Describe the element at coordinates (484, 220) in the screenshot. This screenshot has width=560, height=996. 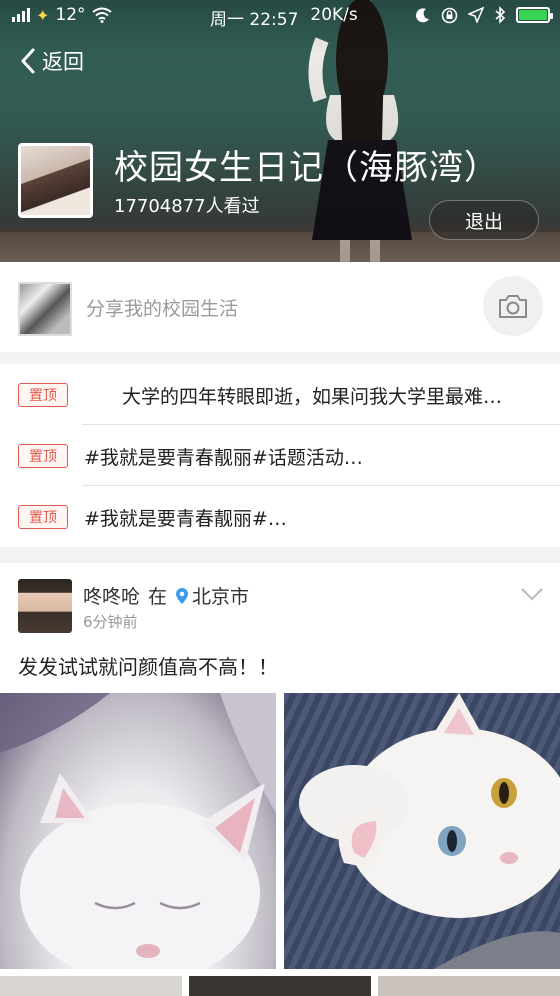
I see `exit-group-button: 退出` at that location.